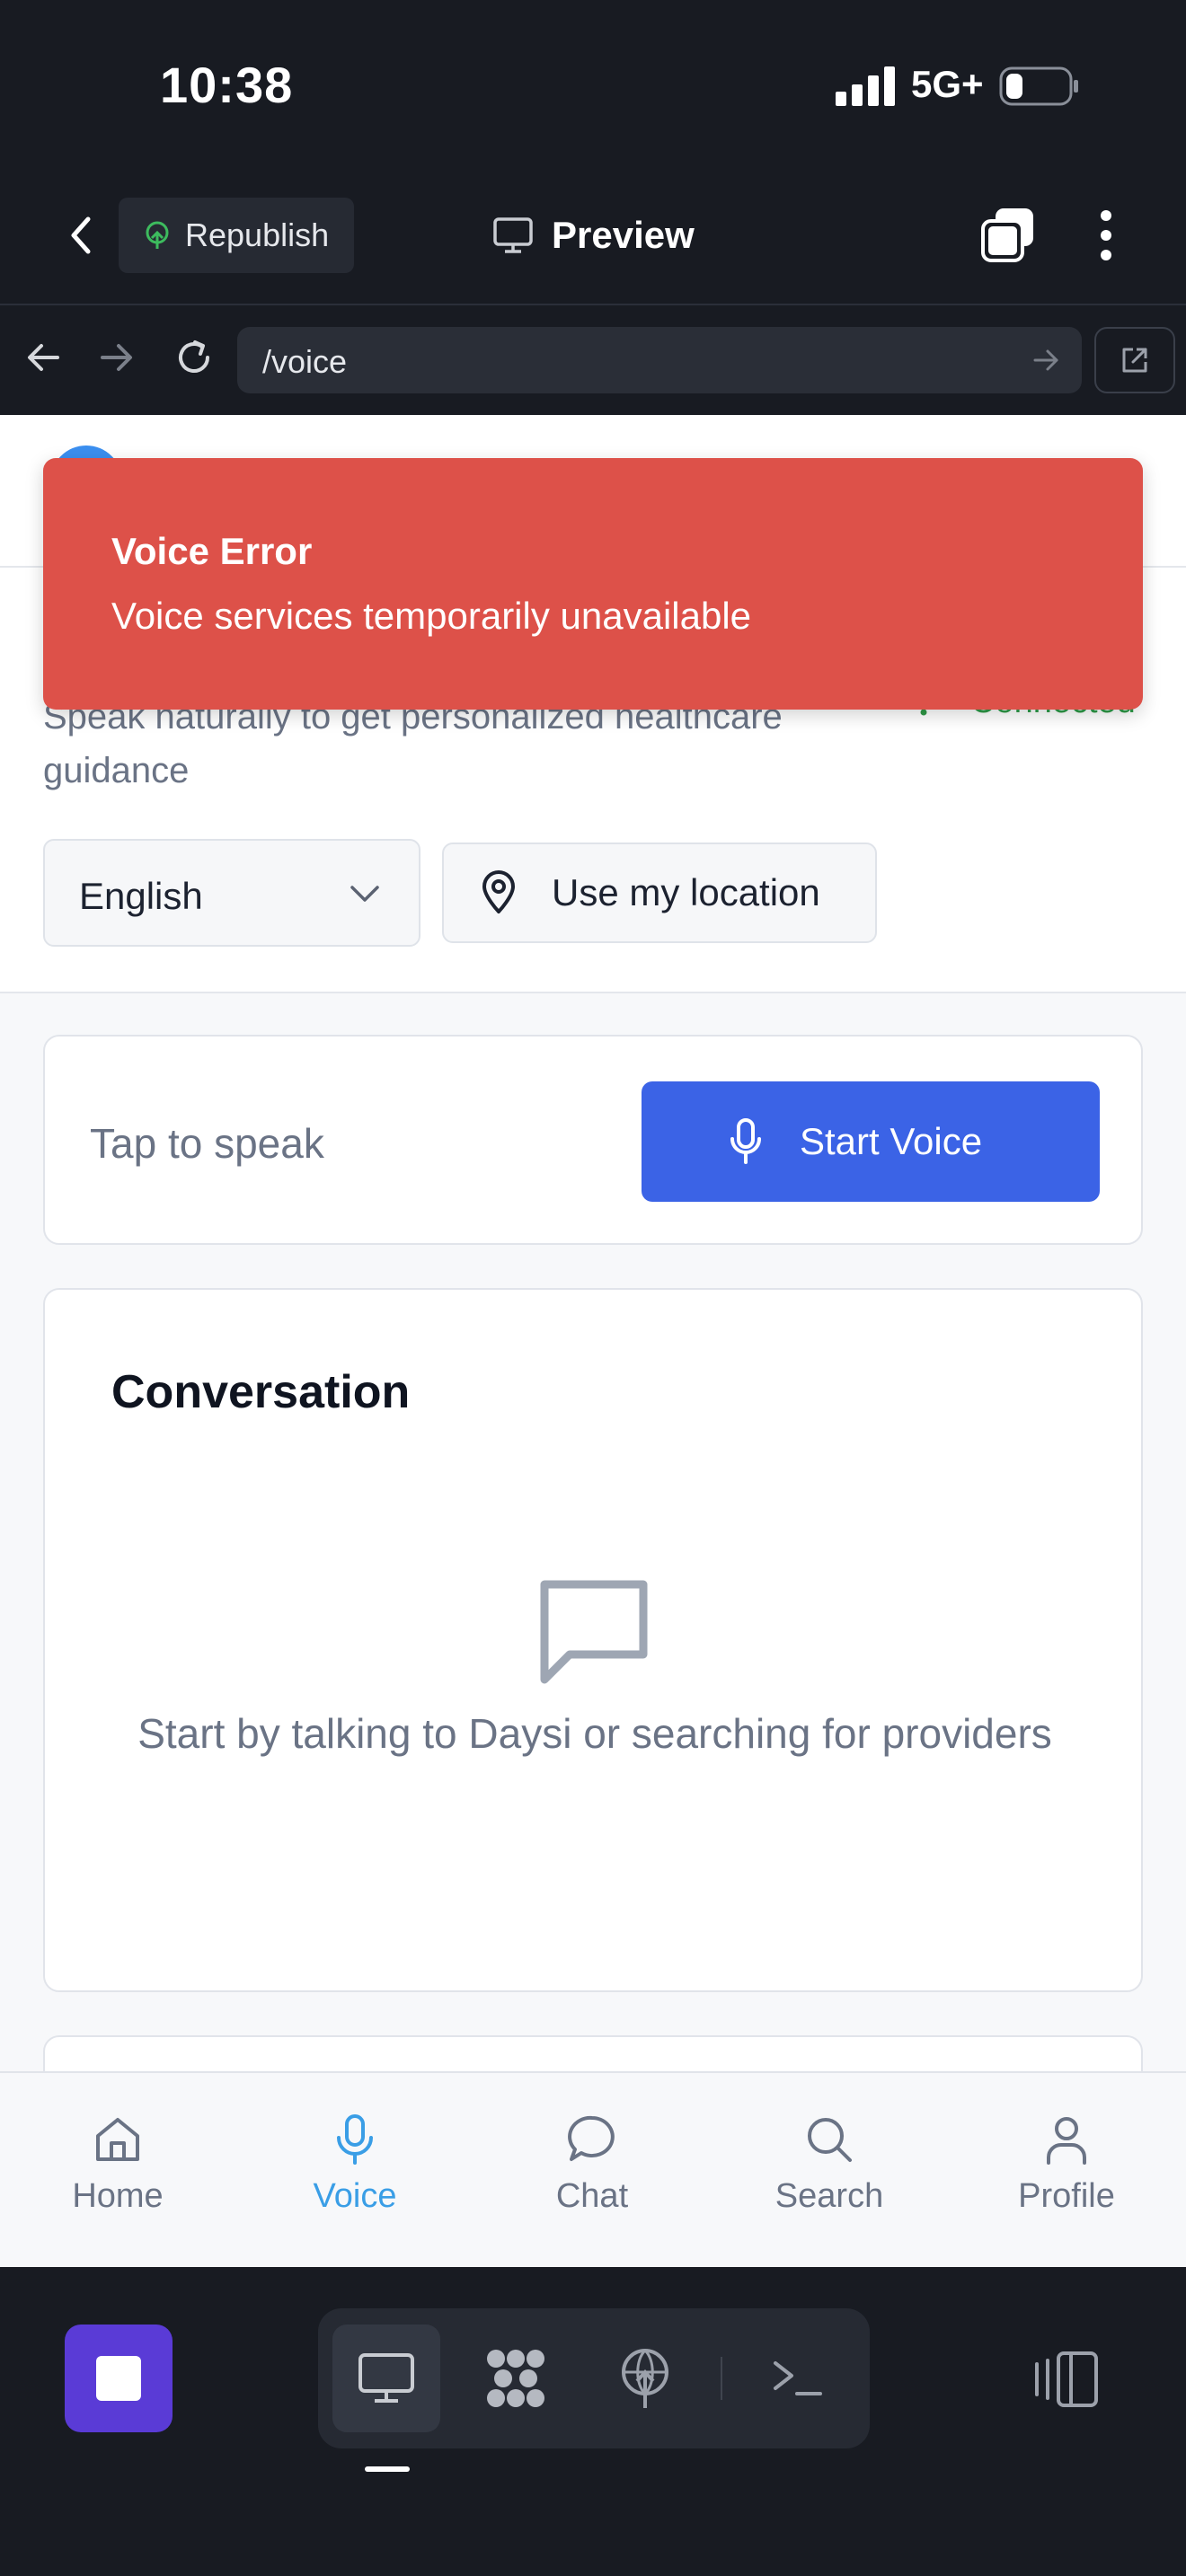  I want to click on tab-voice-label: Voice, so click(355, 2196).